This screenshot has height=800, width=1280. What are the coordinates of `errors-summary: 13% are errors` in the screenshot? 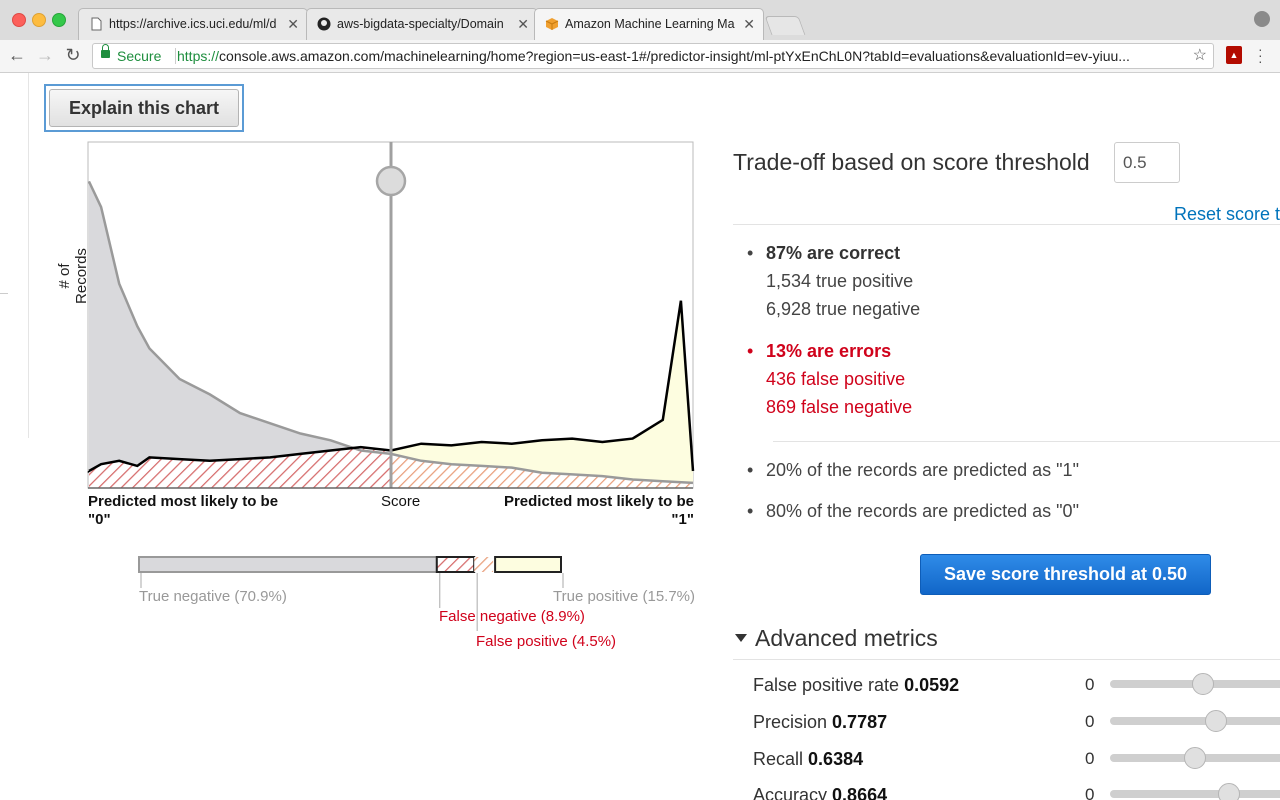 It's located at (829, 351).